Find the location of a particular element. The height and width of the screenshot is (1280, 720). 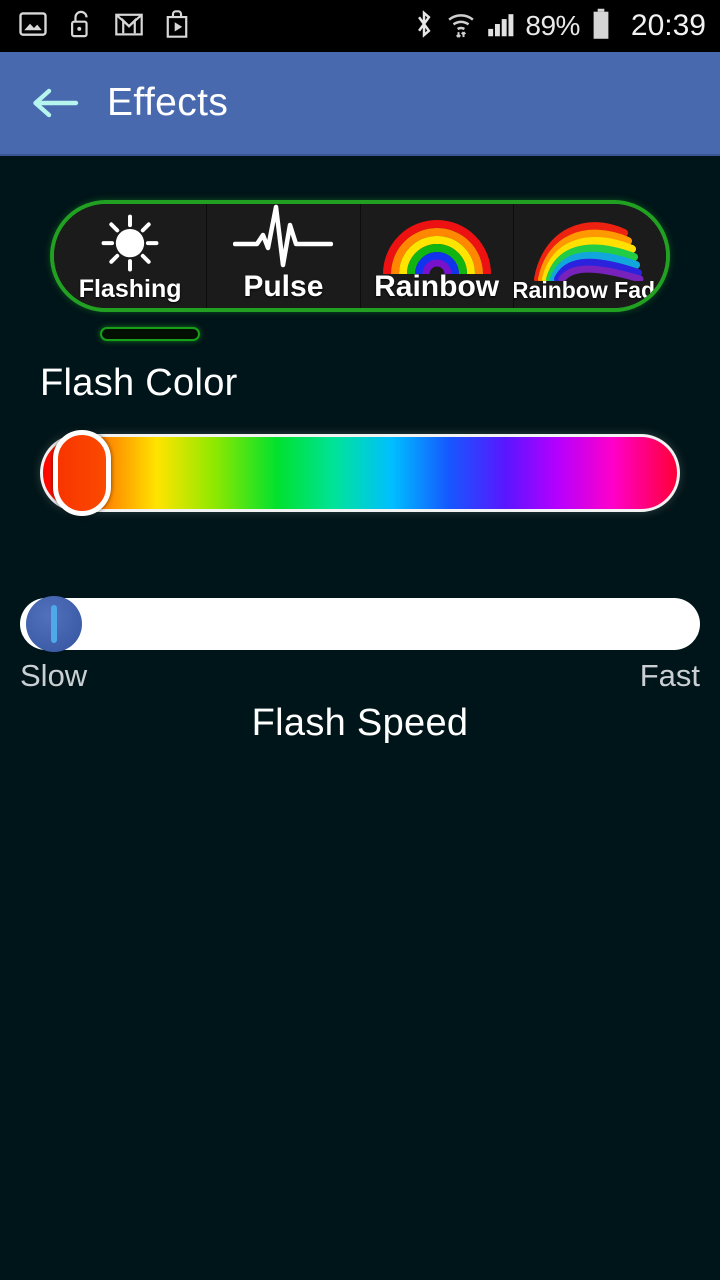

flash-speed-label: Flash Speed is located at coordinates (360, 723).